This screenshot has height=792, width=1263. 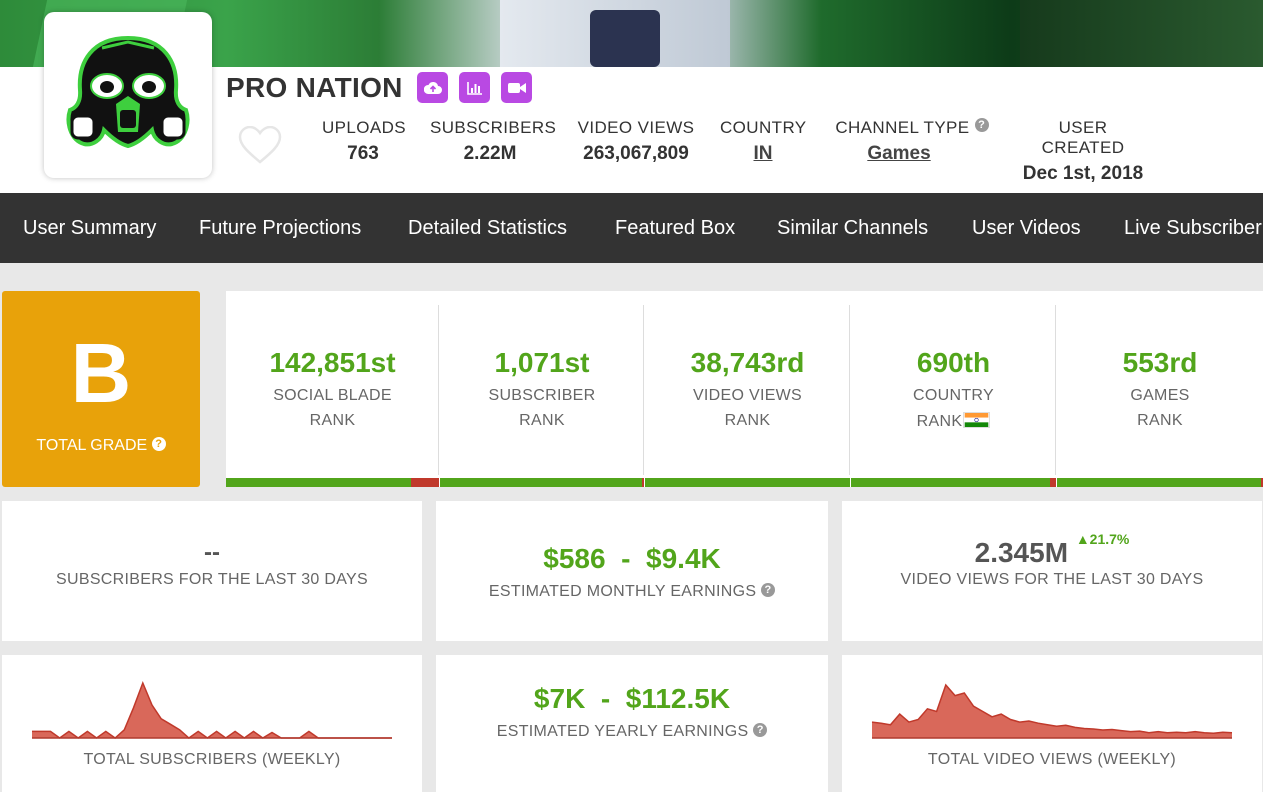 What do you see at coordinates (683, 558) in the screenshot?
I see `earnings-high: $9.4K` at bounding box center [683, 558].